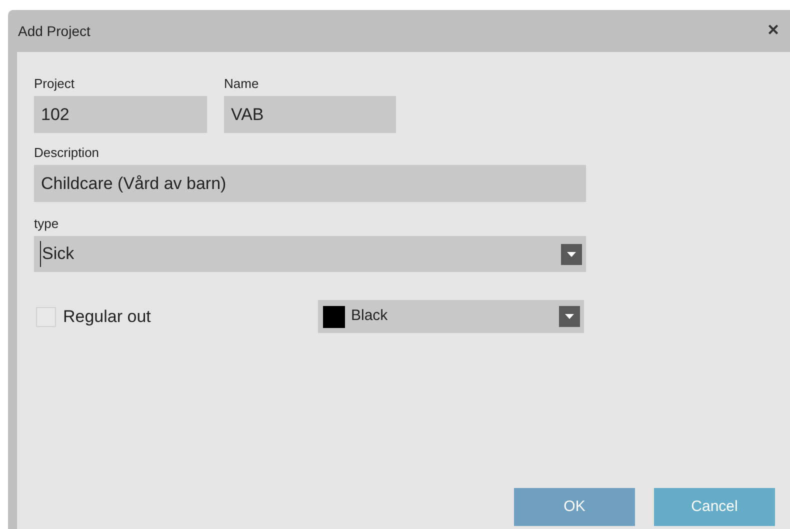 The image size is (790, 529). I want to click on color-dropdown: Black, so click(451, 316).